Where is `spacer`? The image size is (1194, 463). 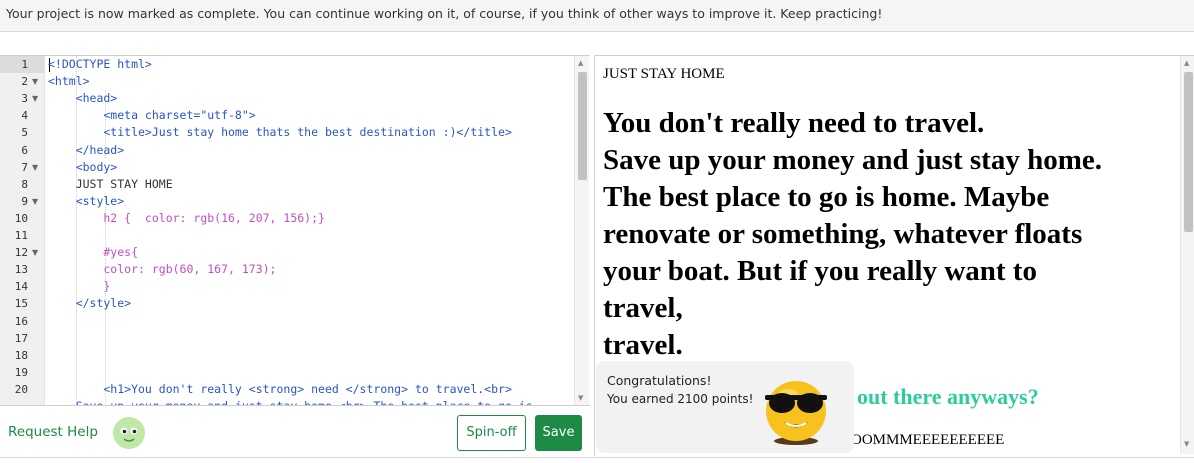 spacer is located at coordinates (597, 43).